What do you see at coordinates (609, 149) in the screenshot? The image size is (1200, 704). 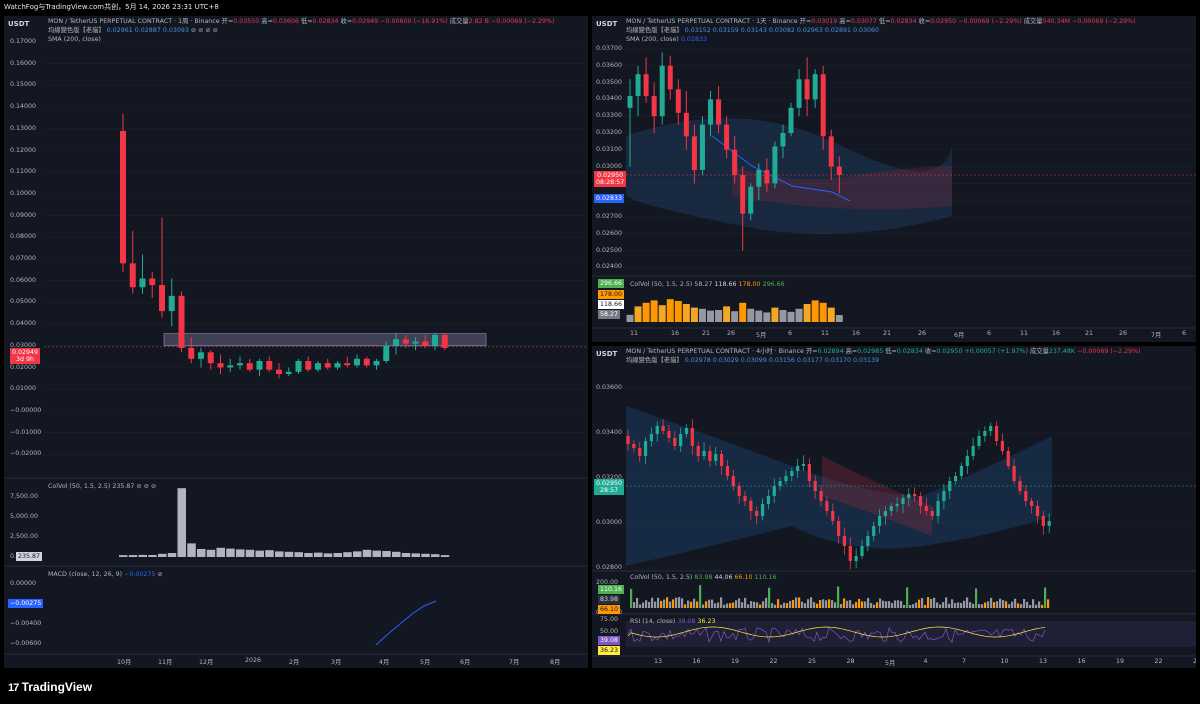 I see `price-axis-label: 0.03100` at bounding box center [609, 149].